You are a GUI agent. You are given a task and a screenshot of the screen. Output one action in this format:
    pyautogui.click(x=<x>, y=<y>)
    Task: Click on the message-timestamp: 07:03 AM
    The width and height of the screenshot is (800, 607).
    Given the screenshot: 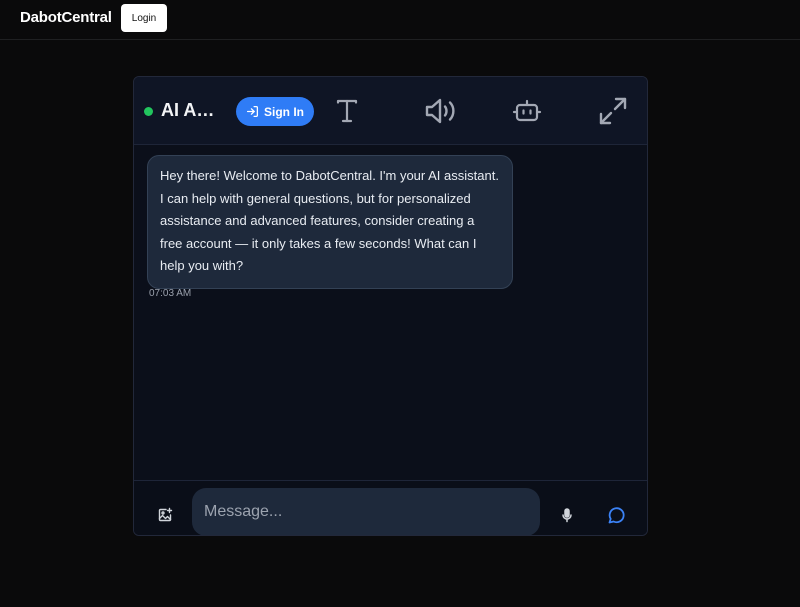 What is the action you would take?
    pyautogui.click(x=170, y=293)
    